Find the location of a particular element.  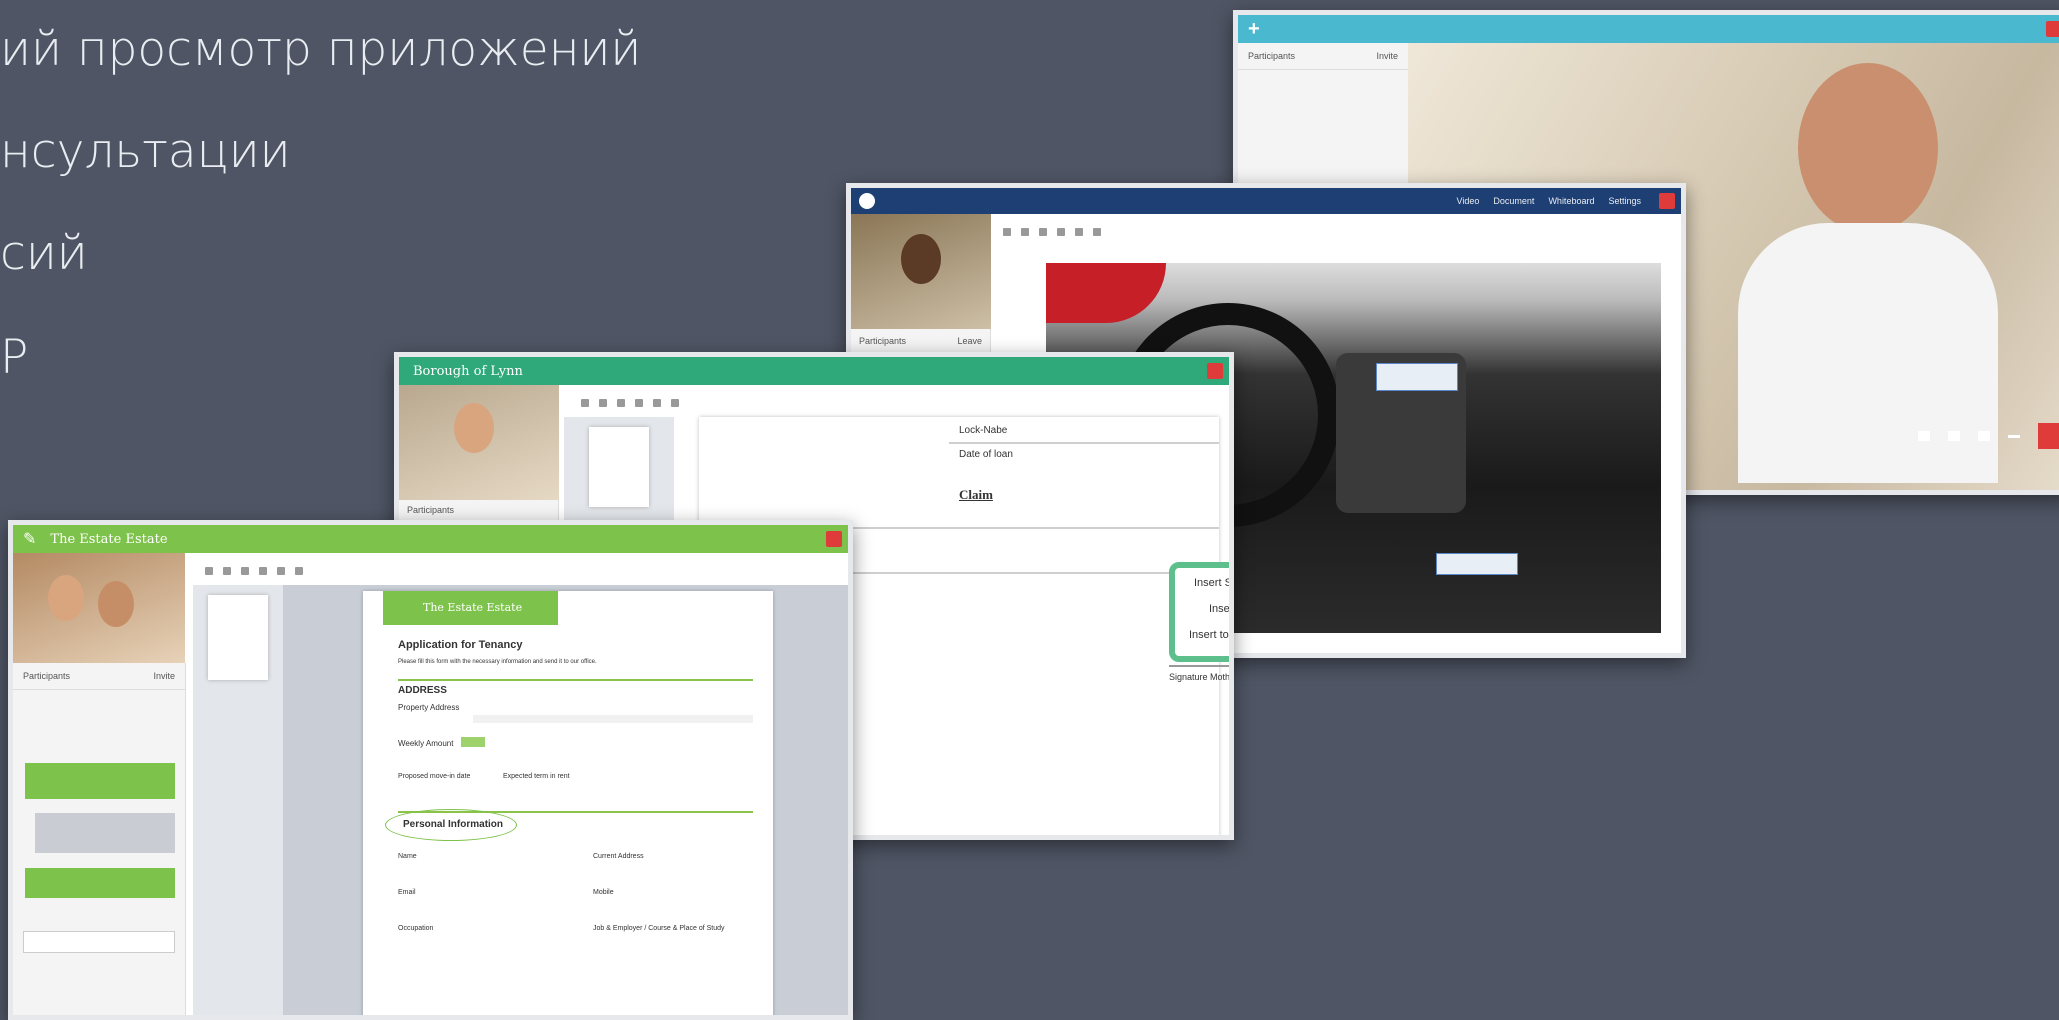

panel-header: Participants is located at coordinates (47, 676).